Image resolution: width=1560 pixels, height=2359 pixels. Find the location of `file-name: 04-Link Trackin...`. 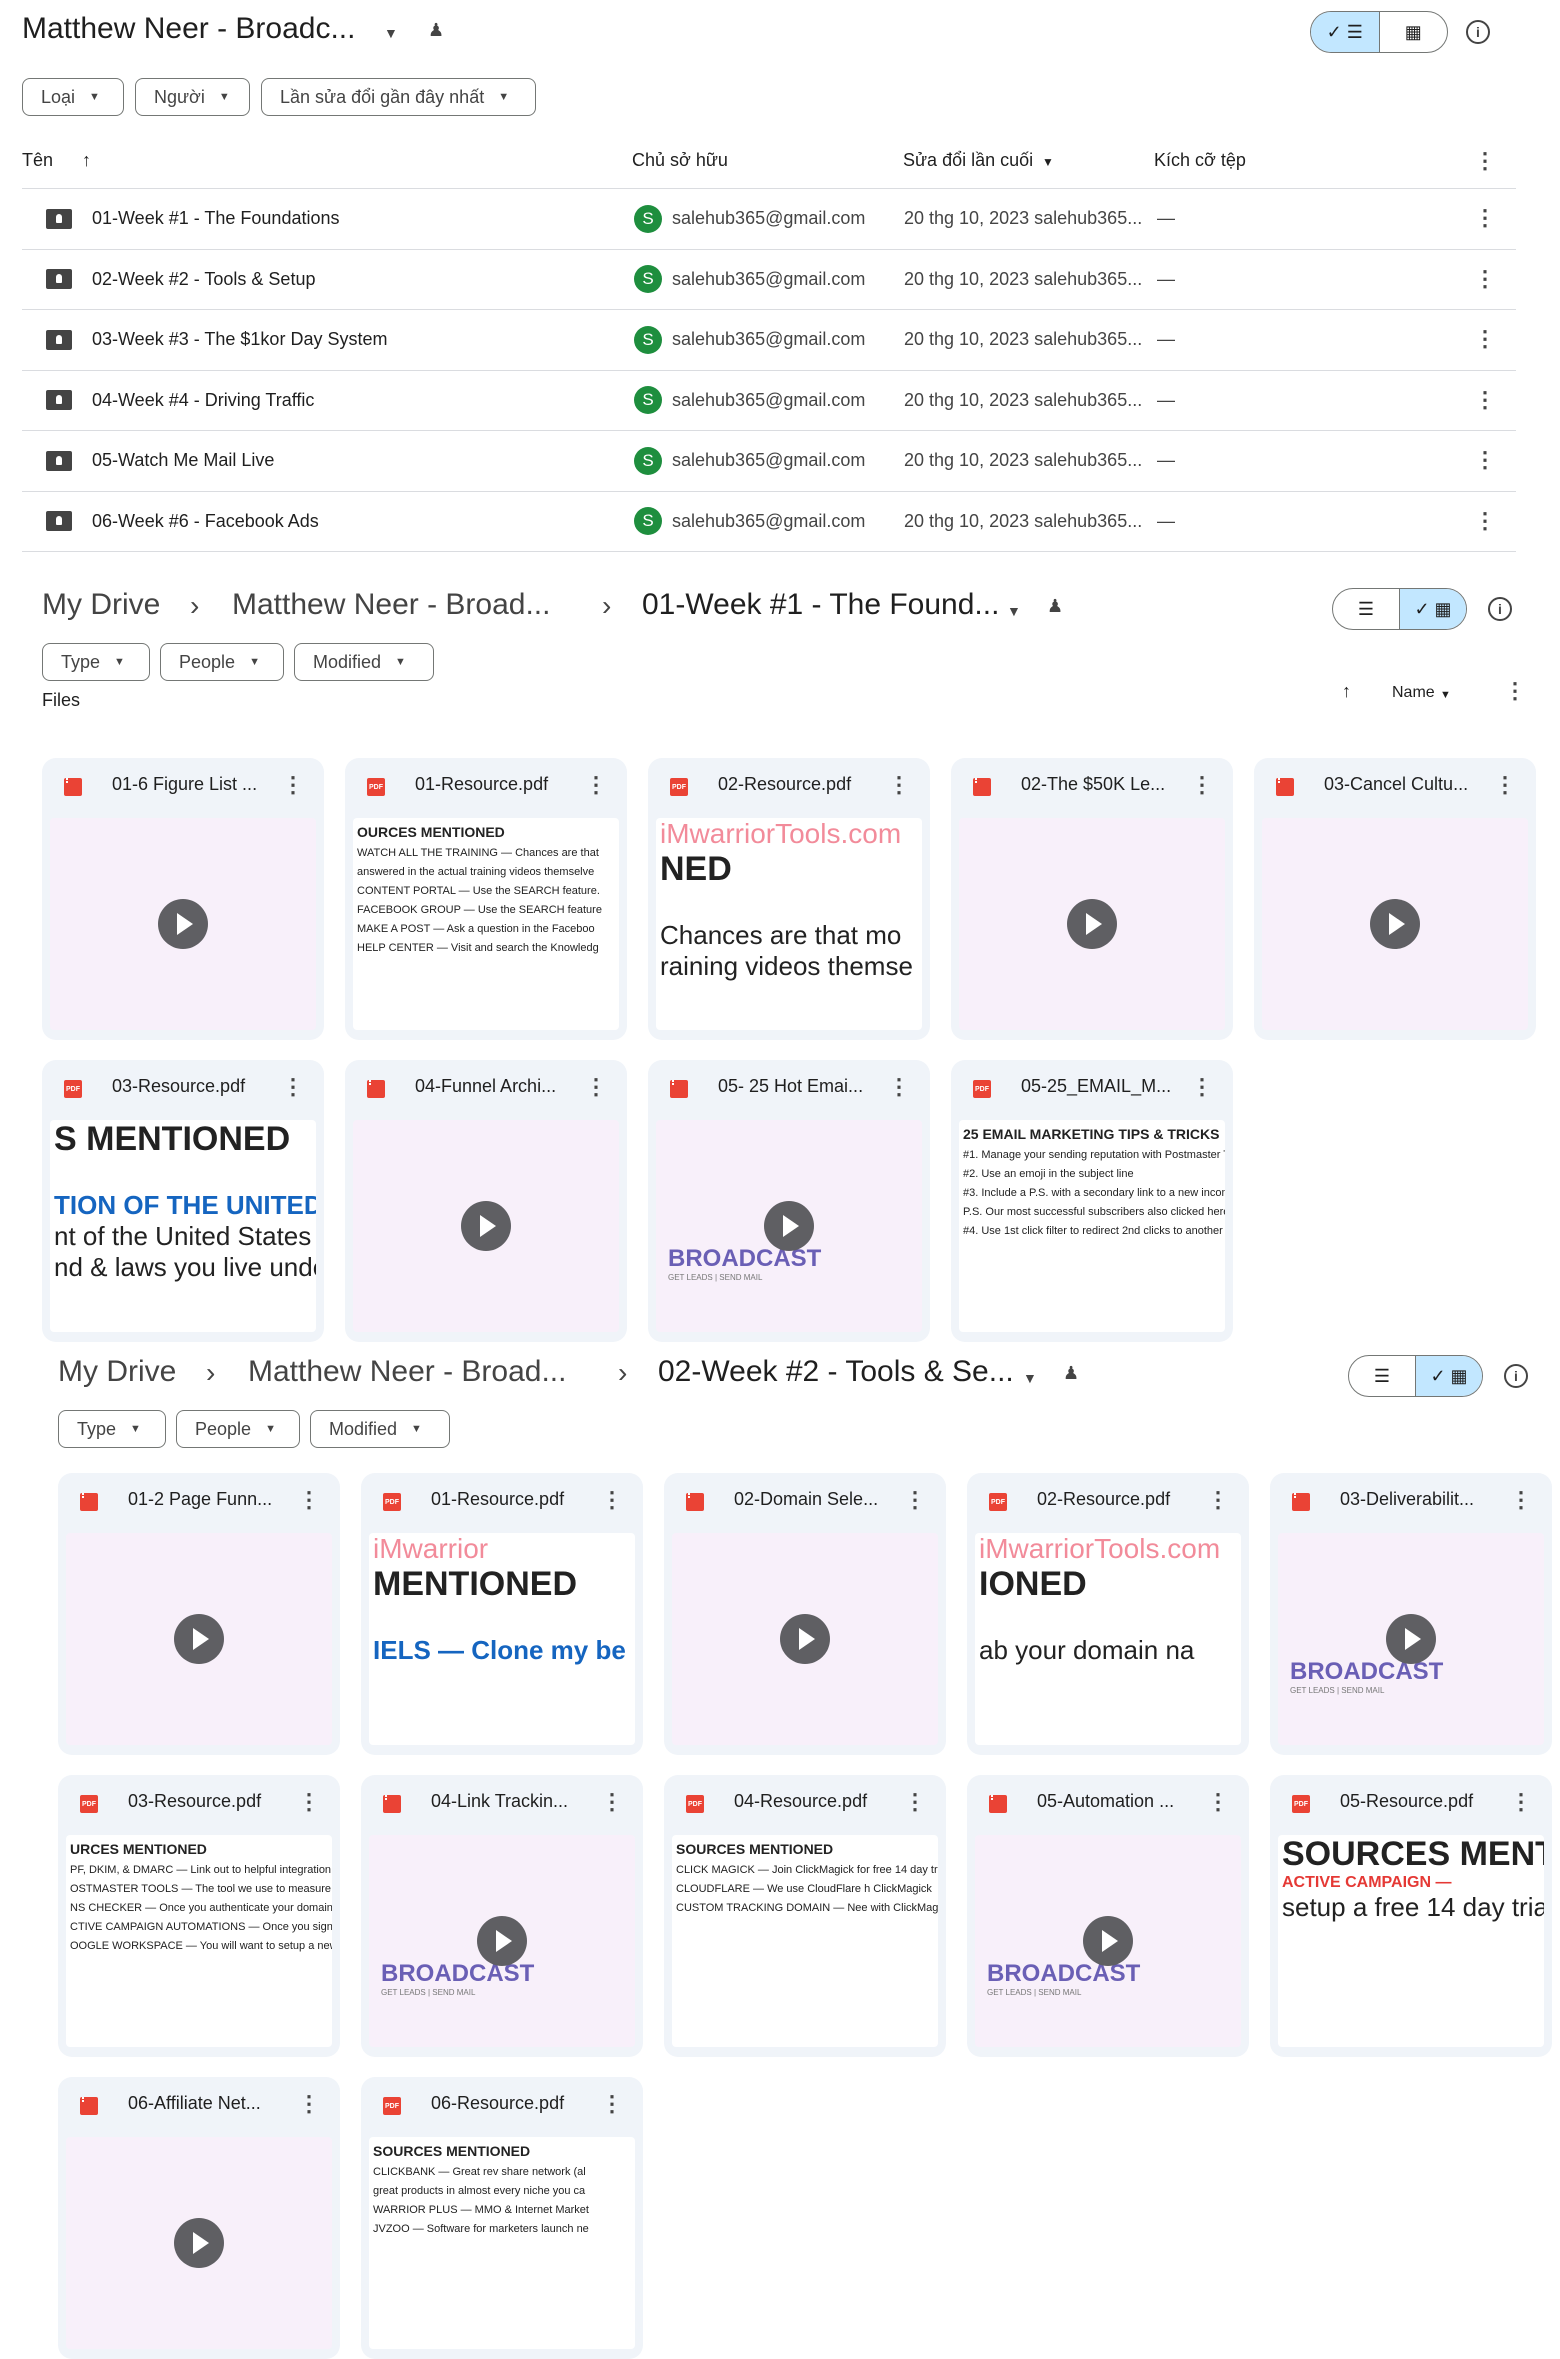

file-name: 04-Link Trackin... is located at coordinates (499, 1801).